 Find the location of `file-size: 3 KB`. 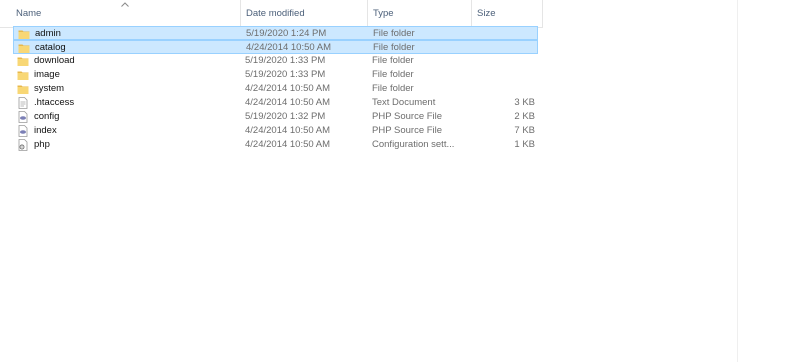

file-size: 3 KB is located at coordinates (524, 102).